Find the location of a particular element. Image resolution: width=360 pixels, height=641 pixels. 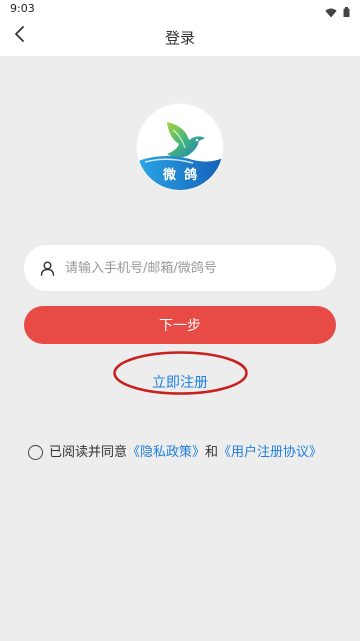

register-link-label: 立即注册 is located at coordinates (180, 383).